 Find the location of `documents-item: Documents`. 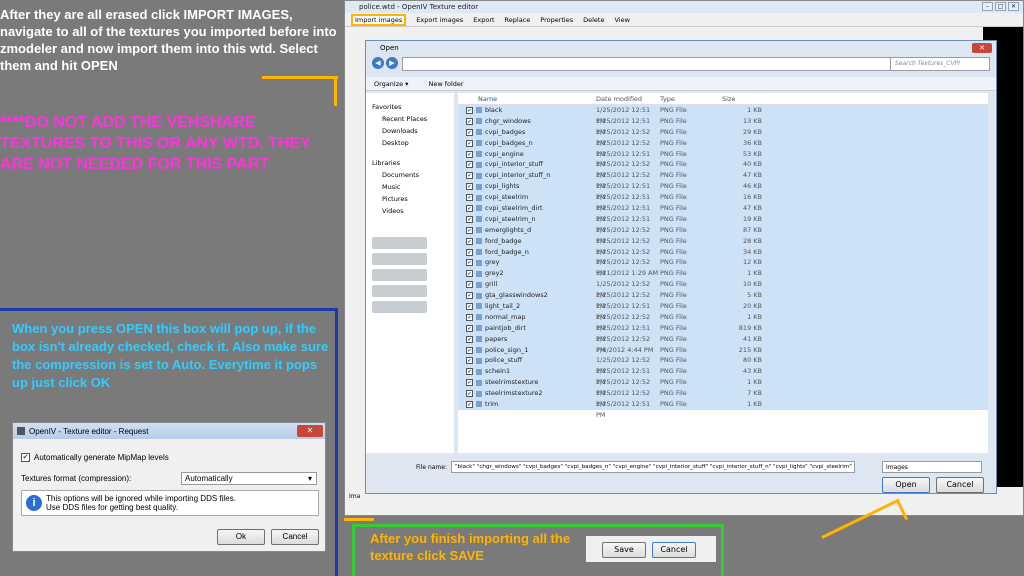

documents-item: Documents is located at coordinates (413, 175).